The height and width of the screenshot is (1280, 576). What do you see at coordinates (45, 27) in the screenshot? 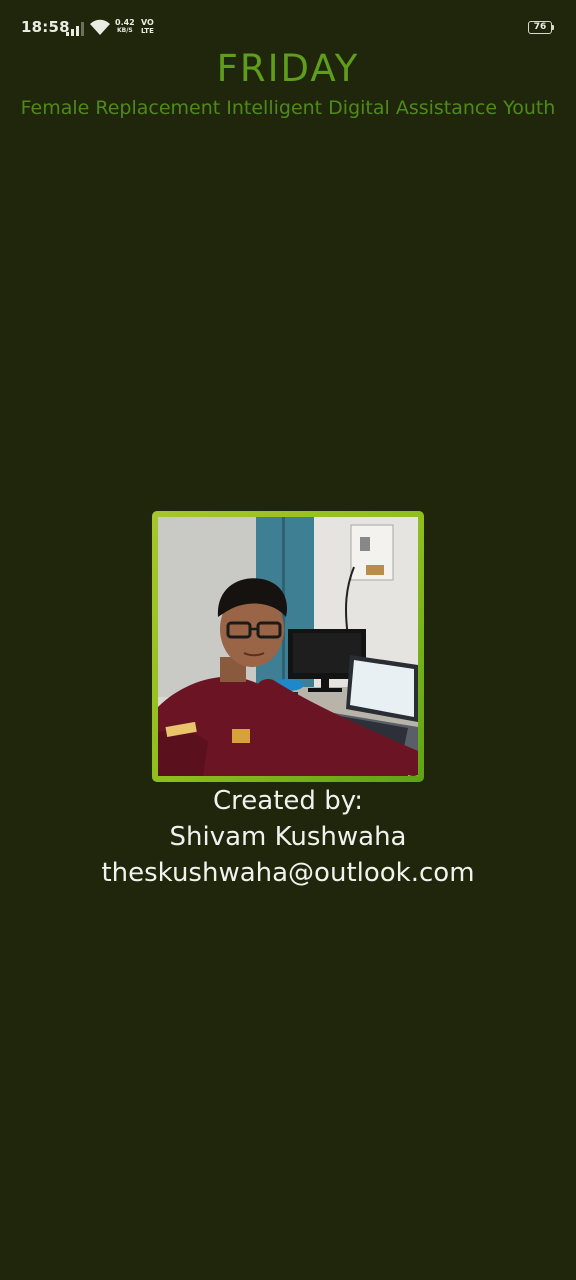
I see `status-time: 18:58` at bounding box center [45, 27].